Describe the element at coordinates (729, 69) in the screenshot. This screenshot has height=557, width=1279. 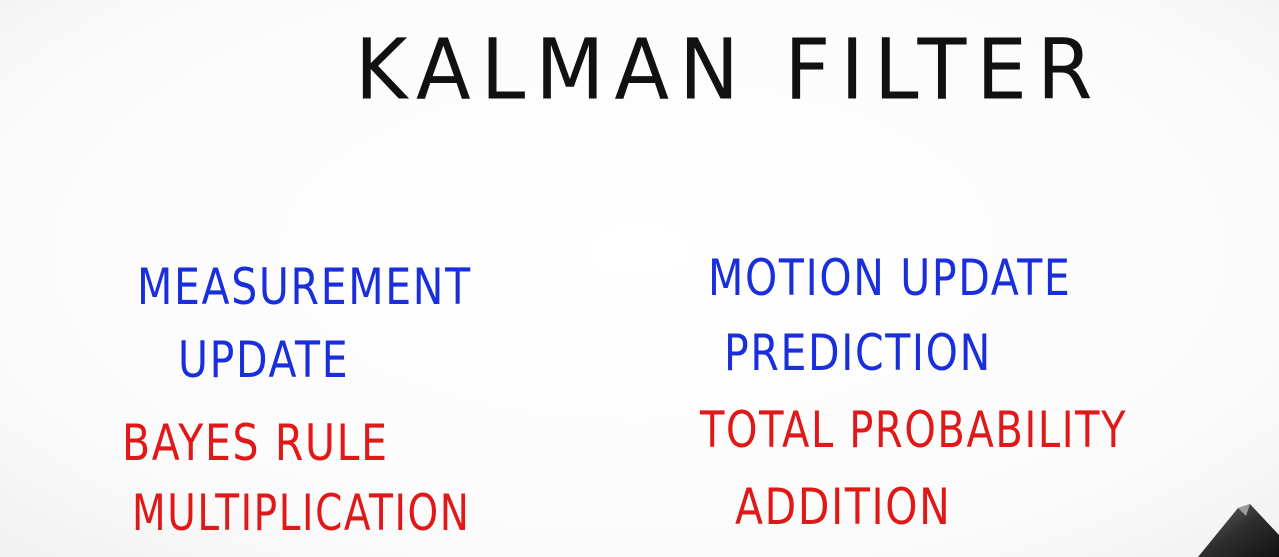
I see `board-title: KALMAN FILTER` at that location.